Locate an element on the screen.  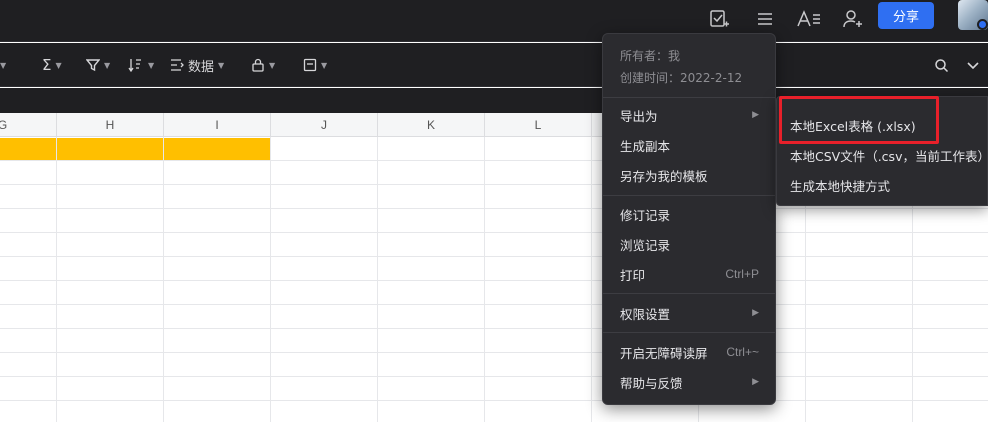
search-icon is located at coordinates (942, 65).